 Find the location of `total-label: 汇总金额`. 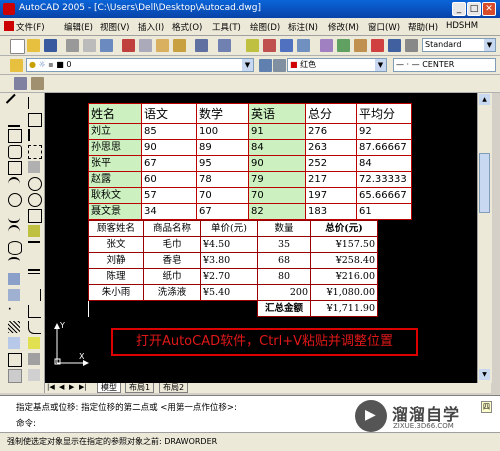

total-label: 汇总金额 is located at coordinates (284, 308).